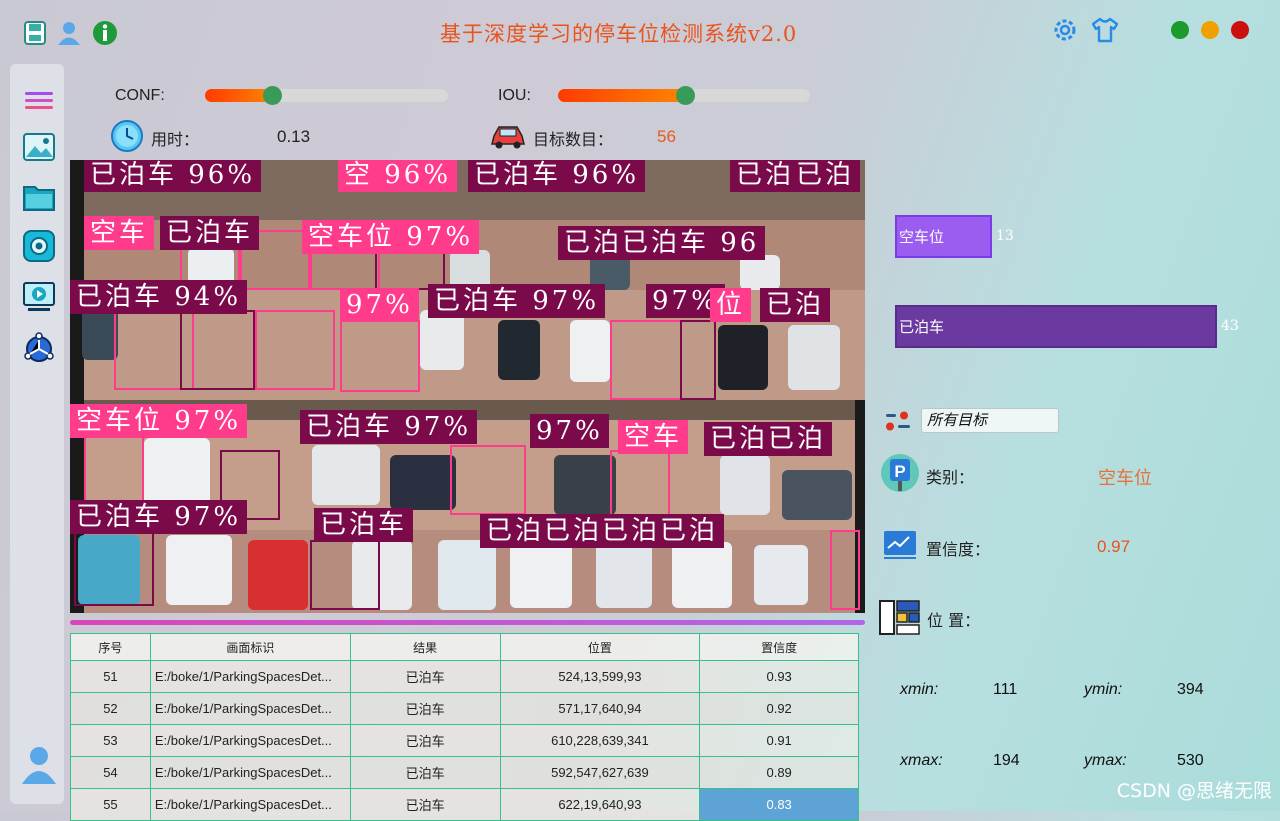  What do you see at coordinates (326, 95) in the screenshot?
I see `conf-slider` at bounding box center [326, 95].